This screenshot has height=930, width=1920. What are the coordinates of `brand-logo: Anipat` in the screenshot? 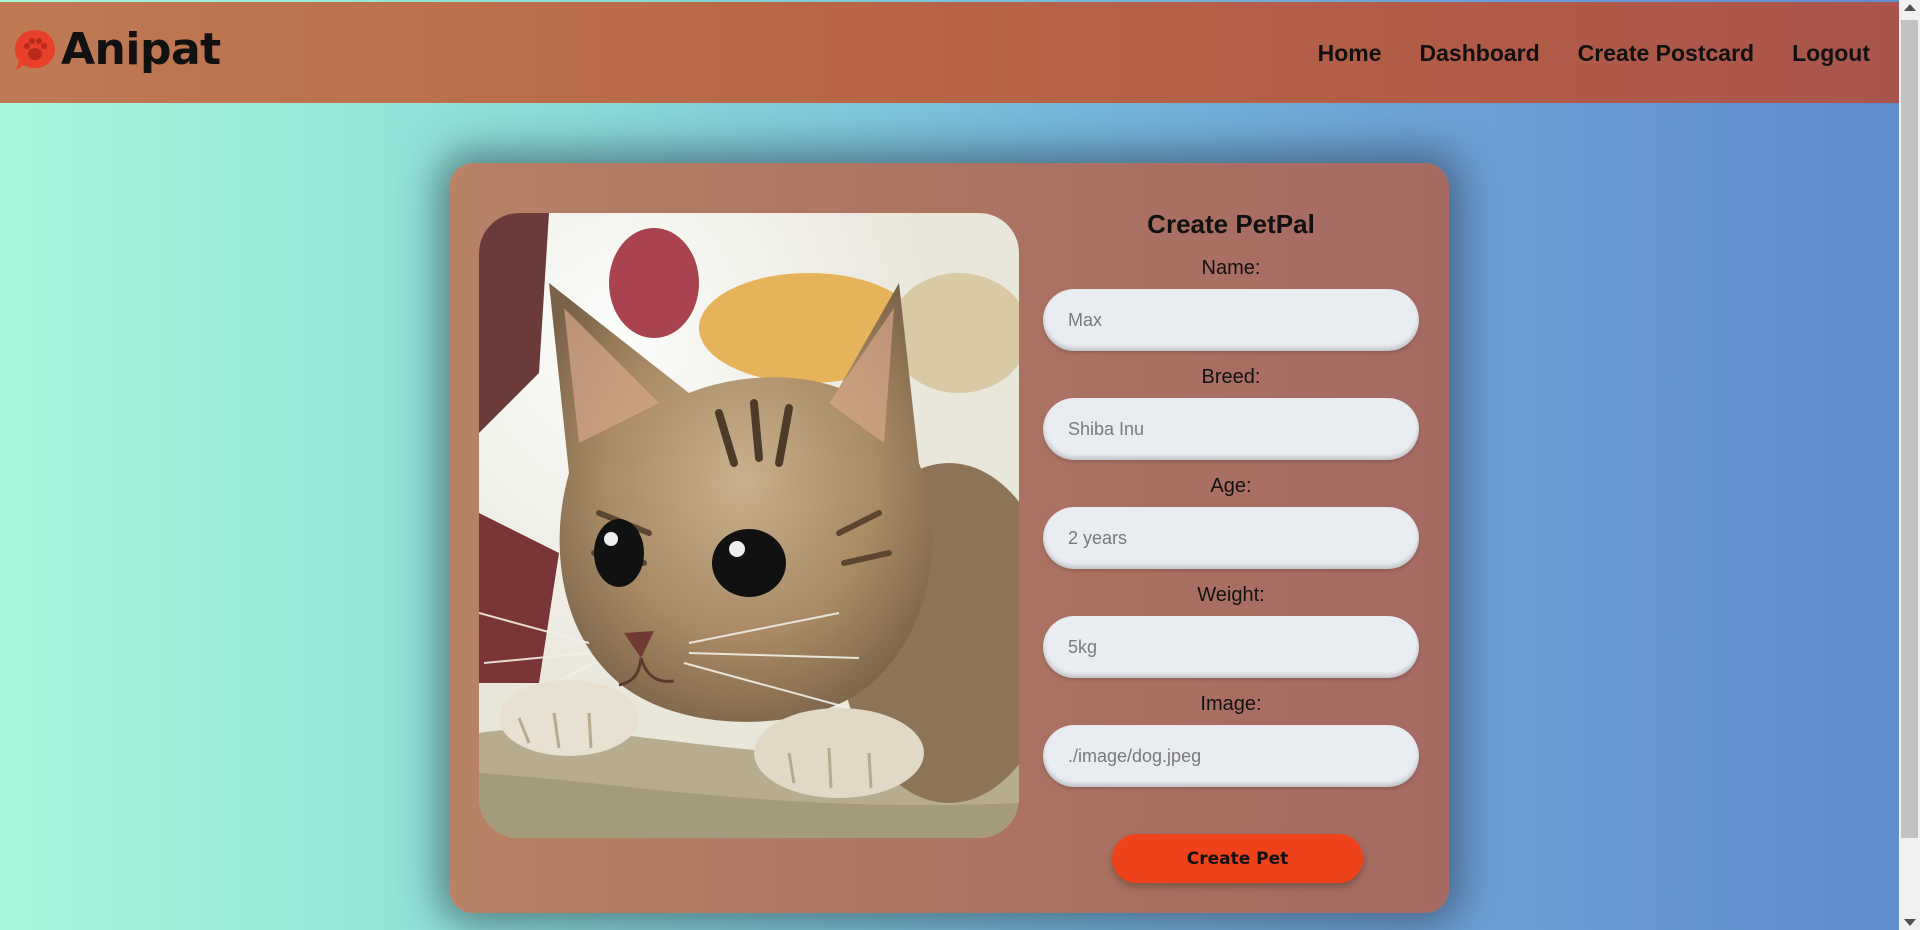 It's located at (117, 50).